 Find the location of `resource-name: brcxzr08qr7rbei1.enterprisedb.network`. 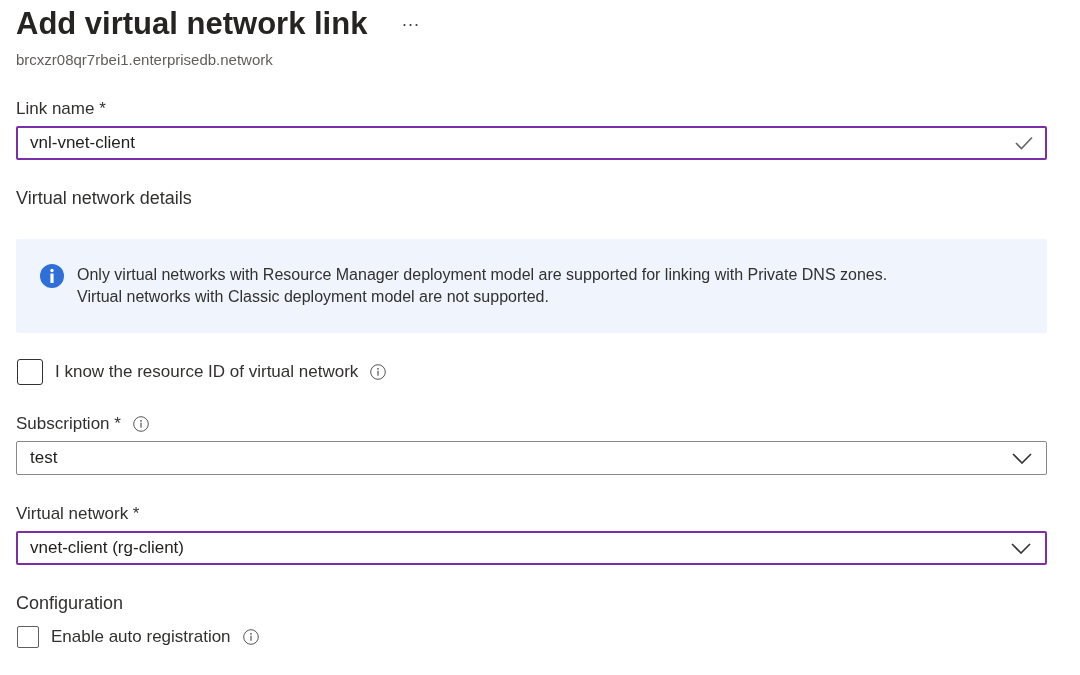

resource-name: brcxzr08qr7rbei1.enterprisedb.network is located at coordinates (145, 60).